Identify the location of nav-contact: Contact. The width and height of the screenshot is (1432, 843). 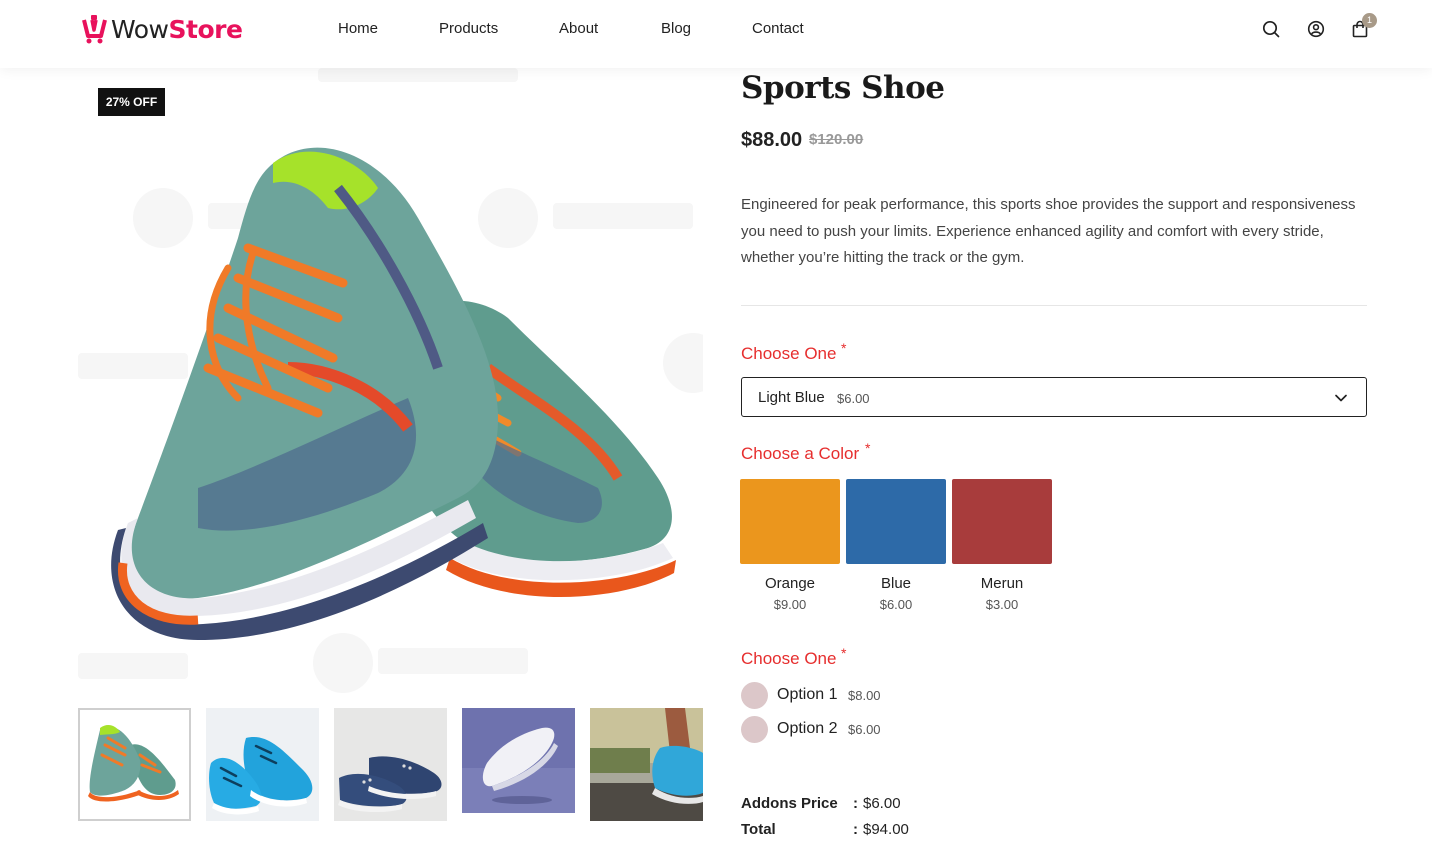
(778, 28).